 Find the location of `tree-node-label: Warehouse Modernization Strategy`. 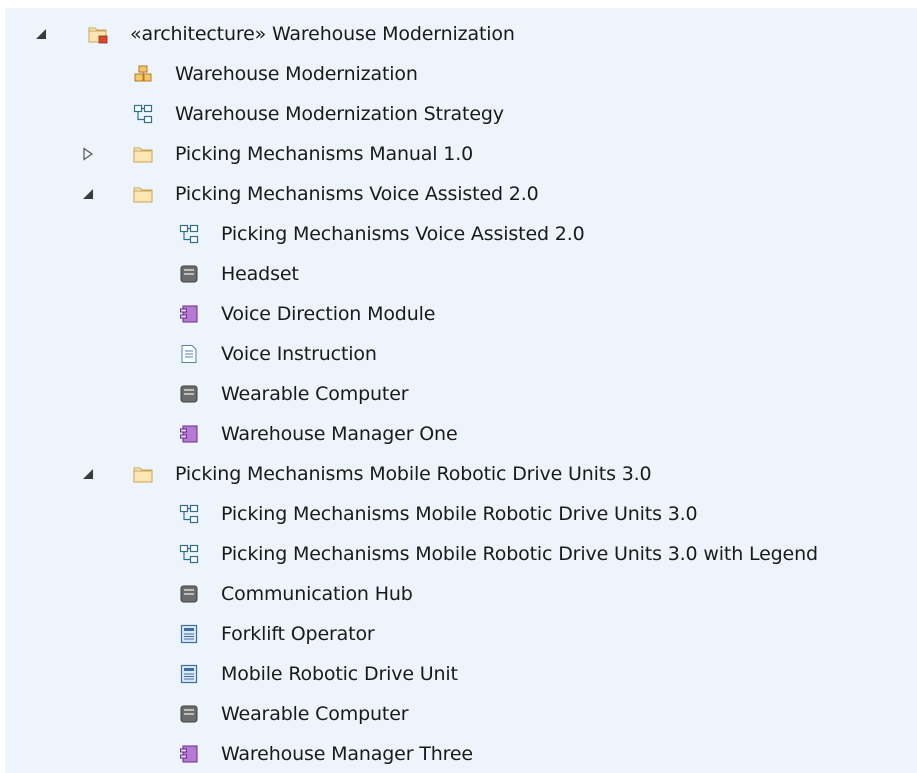

tree-node-label: Warehouse Modernization Strategy is located at coordinates (339, 114).